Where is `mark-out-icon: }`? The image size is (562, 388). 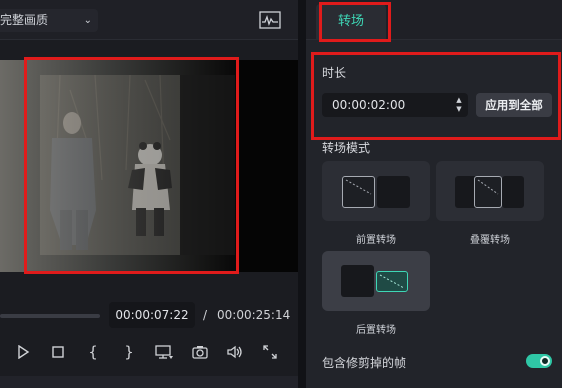
mark-out-icon: } is located at coordinates (129, 352).